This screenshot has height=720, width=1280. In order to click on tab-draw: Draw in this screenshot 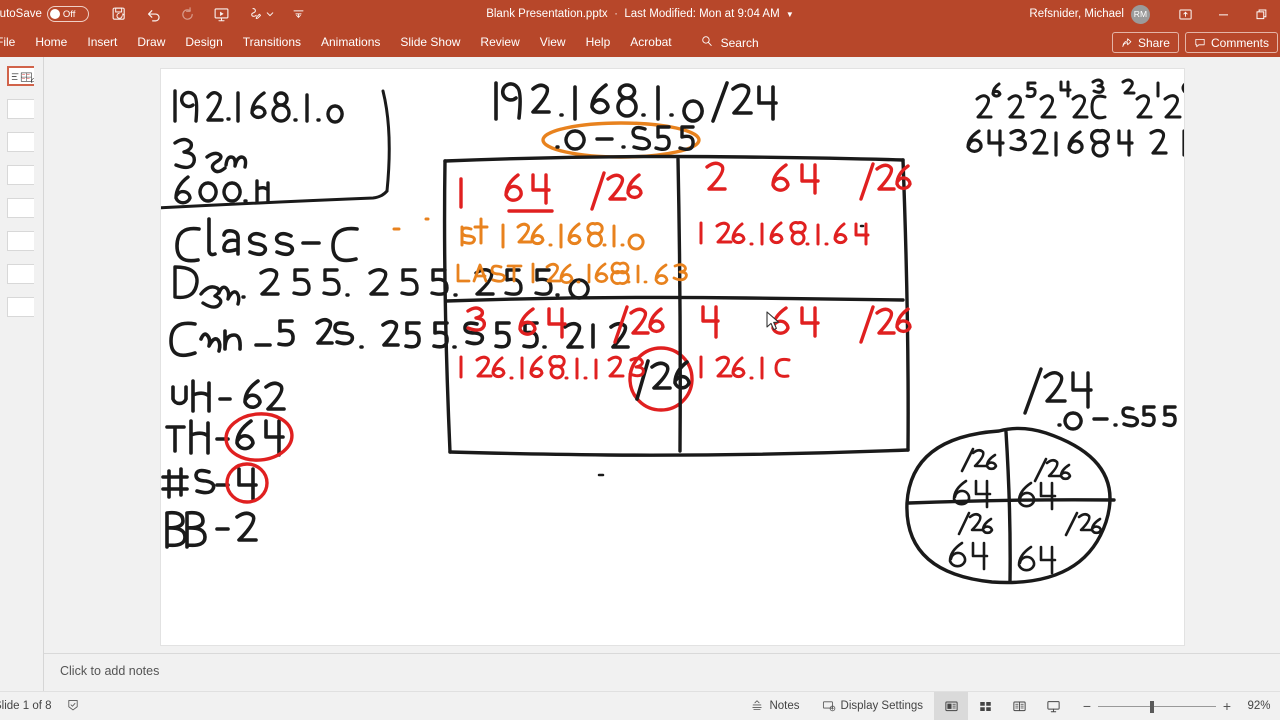, I will do `click(151, 42)`.